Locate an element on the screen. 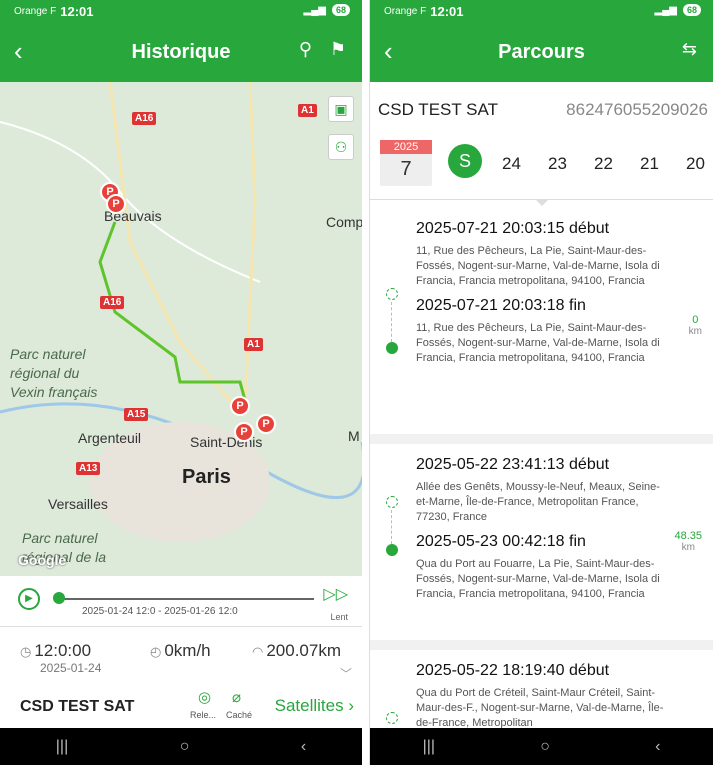 The image size is (713, 765). flag-icon: ⚑ is located at coordinates (338, 49).